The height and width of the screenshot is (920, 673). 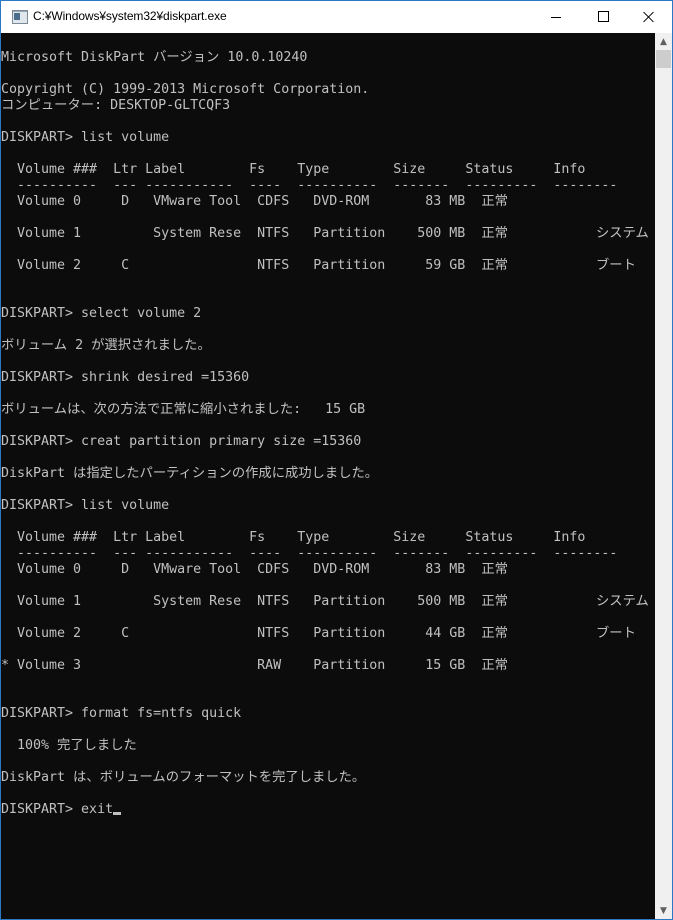 What do you see at coordinates (116, 105) in the screenshot?
I see `console-line: コンピューター: DESKTOP-GLTCQF3` at bounding box center [116, 105].